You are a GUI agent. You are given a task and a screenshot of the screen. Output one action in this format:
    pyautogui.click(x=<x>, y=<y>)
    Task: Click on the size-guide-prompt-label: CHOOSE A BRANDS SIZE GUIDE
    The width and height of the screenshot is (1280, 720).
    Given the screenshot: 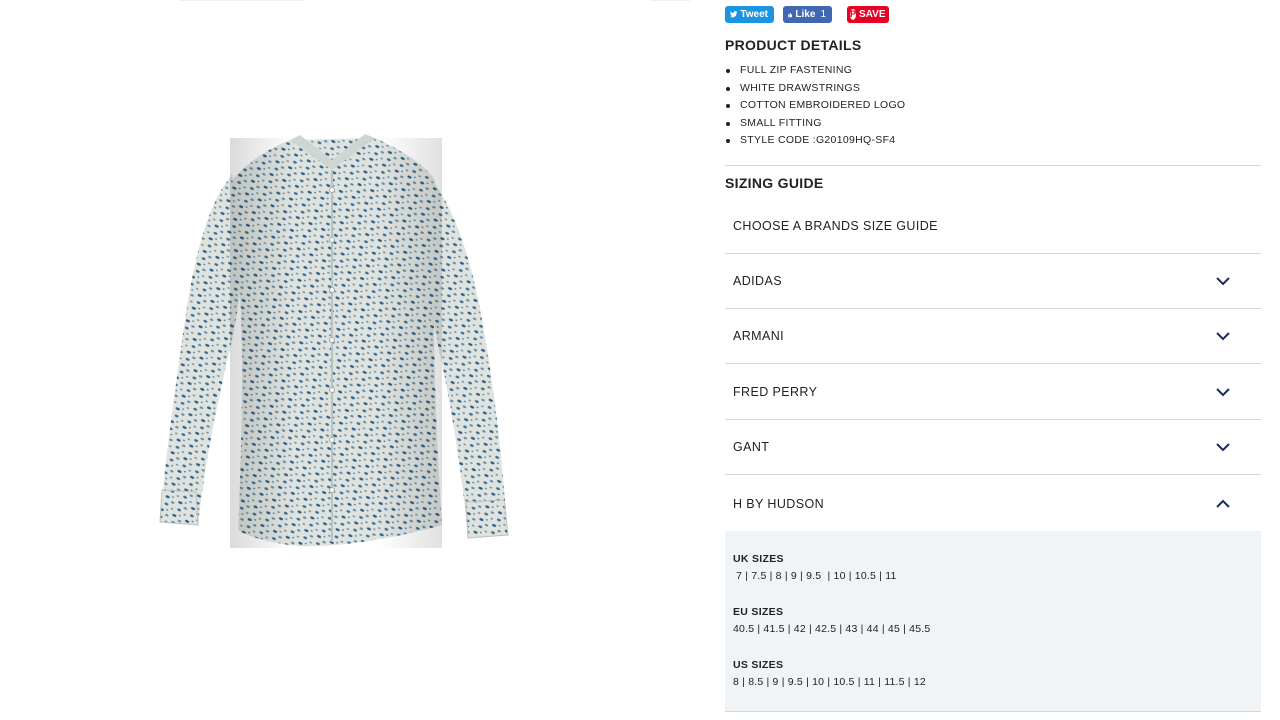 What is the action you would take?
    pyautogui.click(x=835, y=226)
    